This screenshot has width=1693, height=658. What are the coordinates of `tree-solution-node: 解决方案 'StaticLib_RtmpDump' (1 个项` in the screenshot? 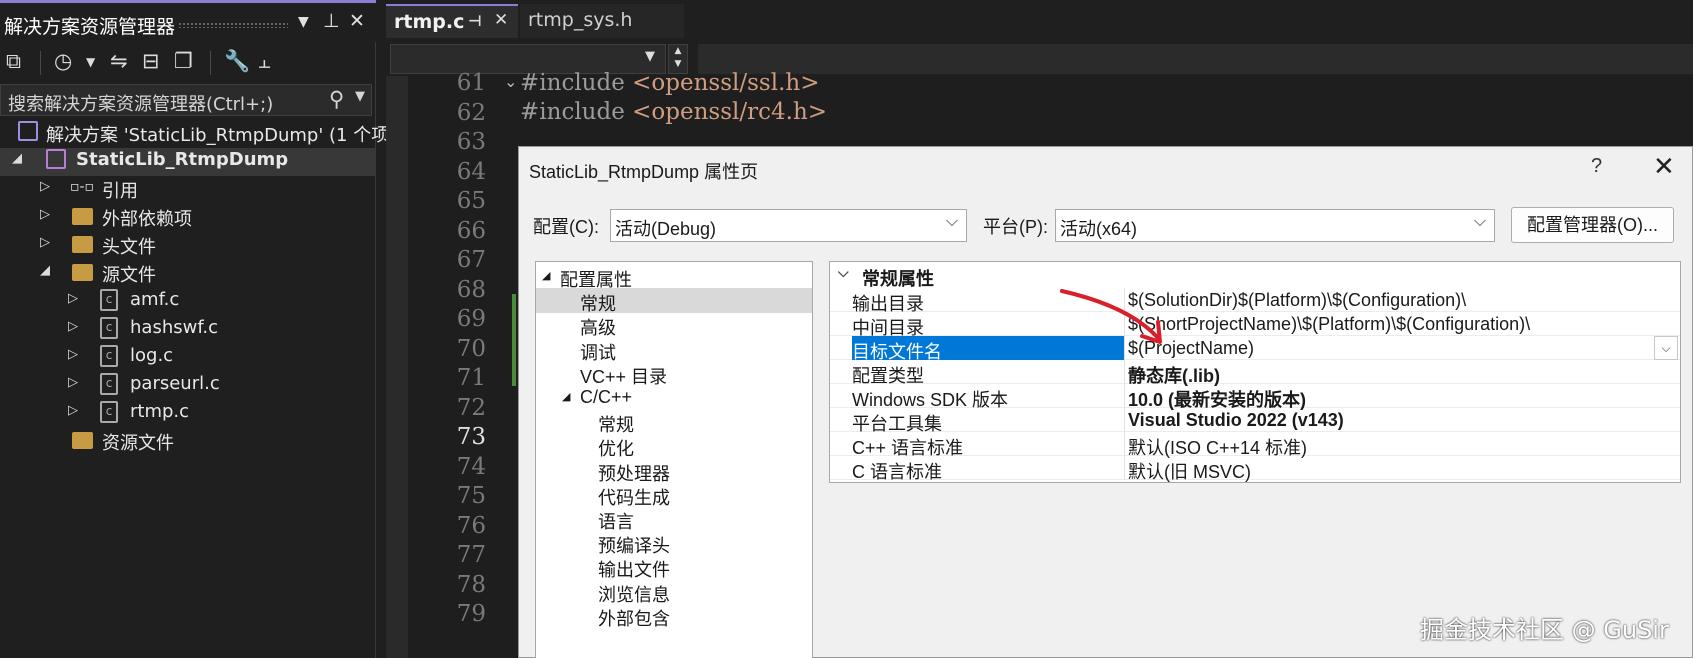 It's located at (194, 134).